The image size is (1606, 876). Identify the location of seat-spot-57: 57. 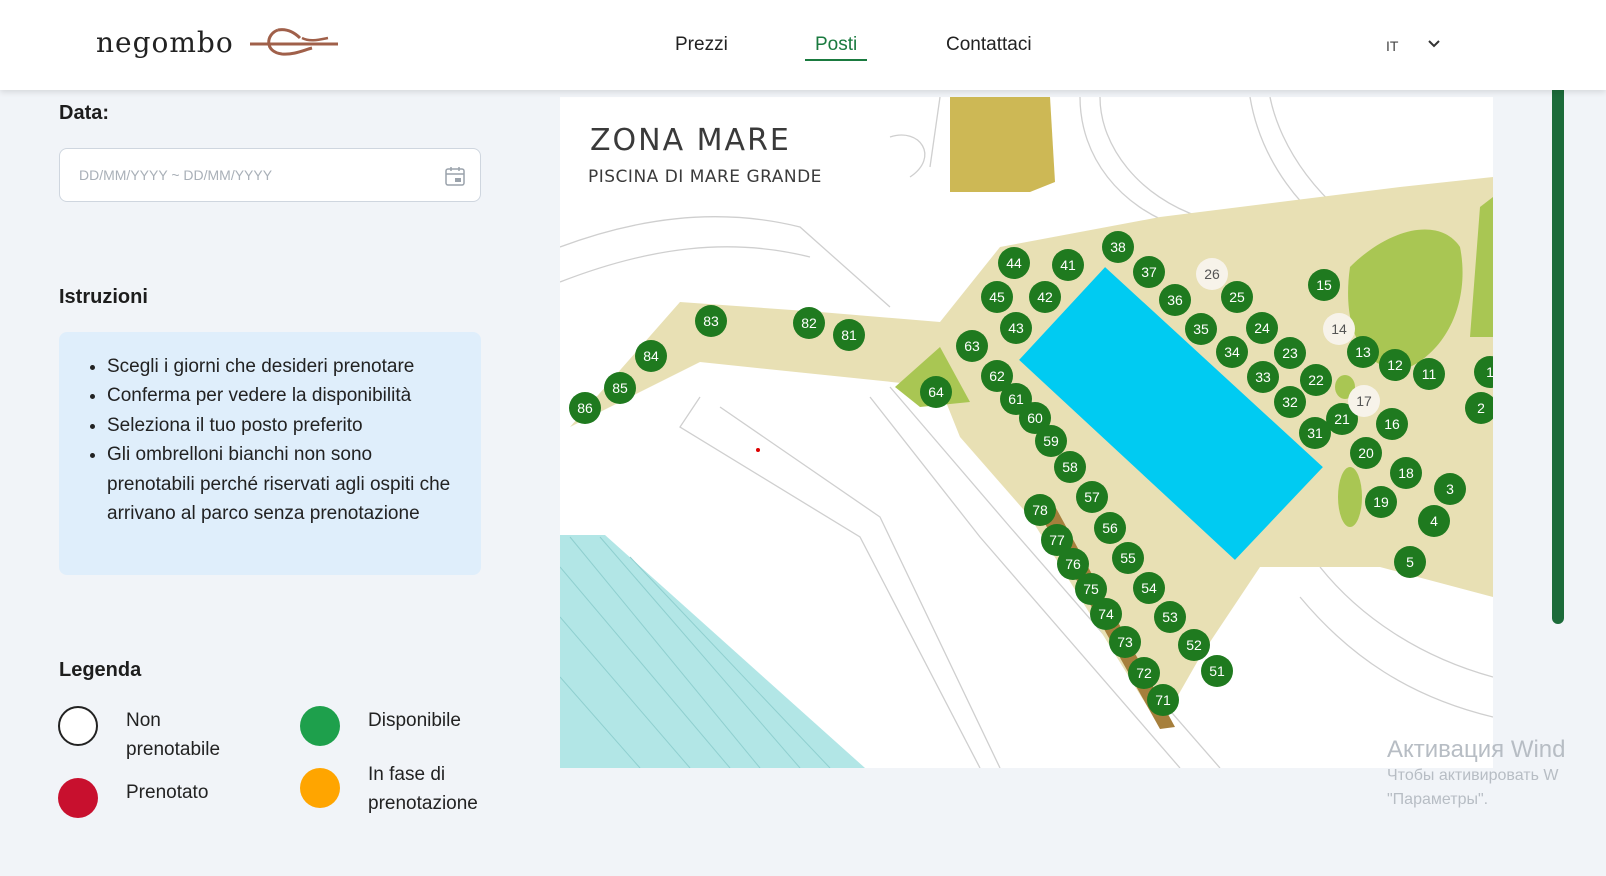
(1092, 497).